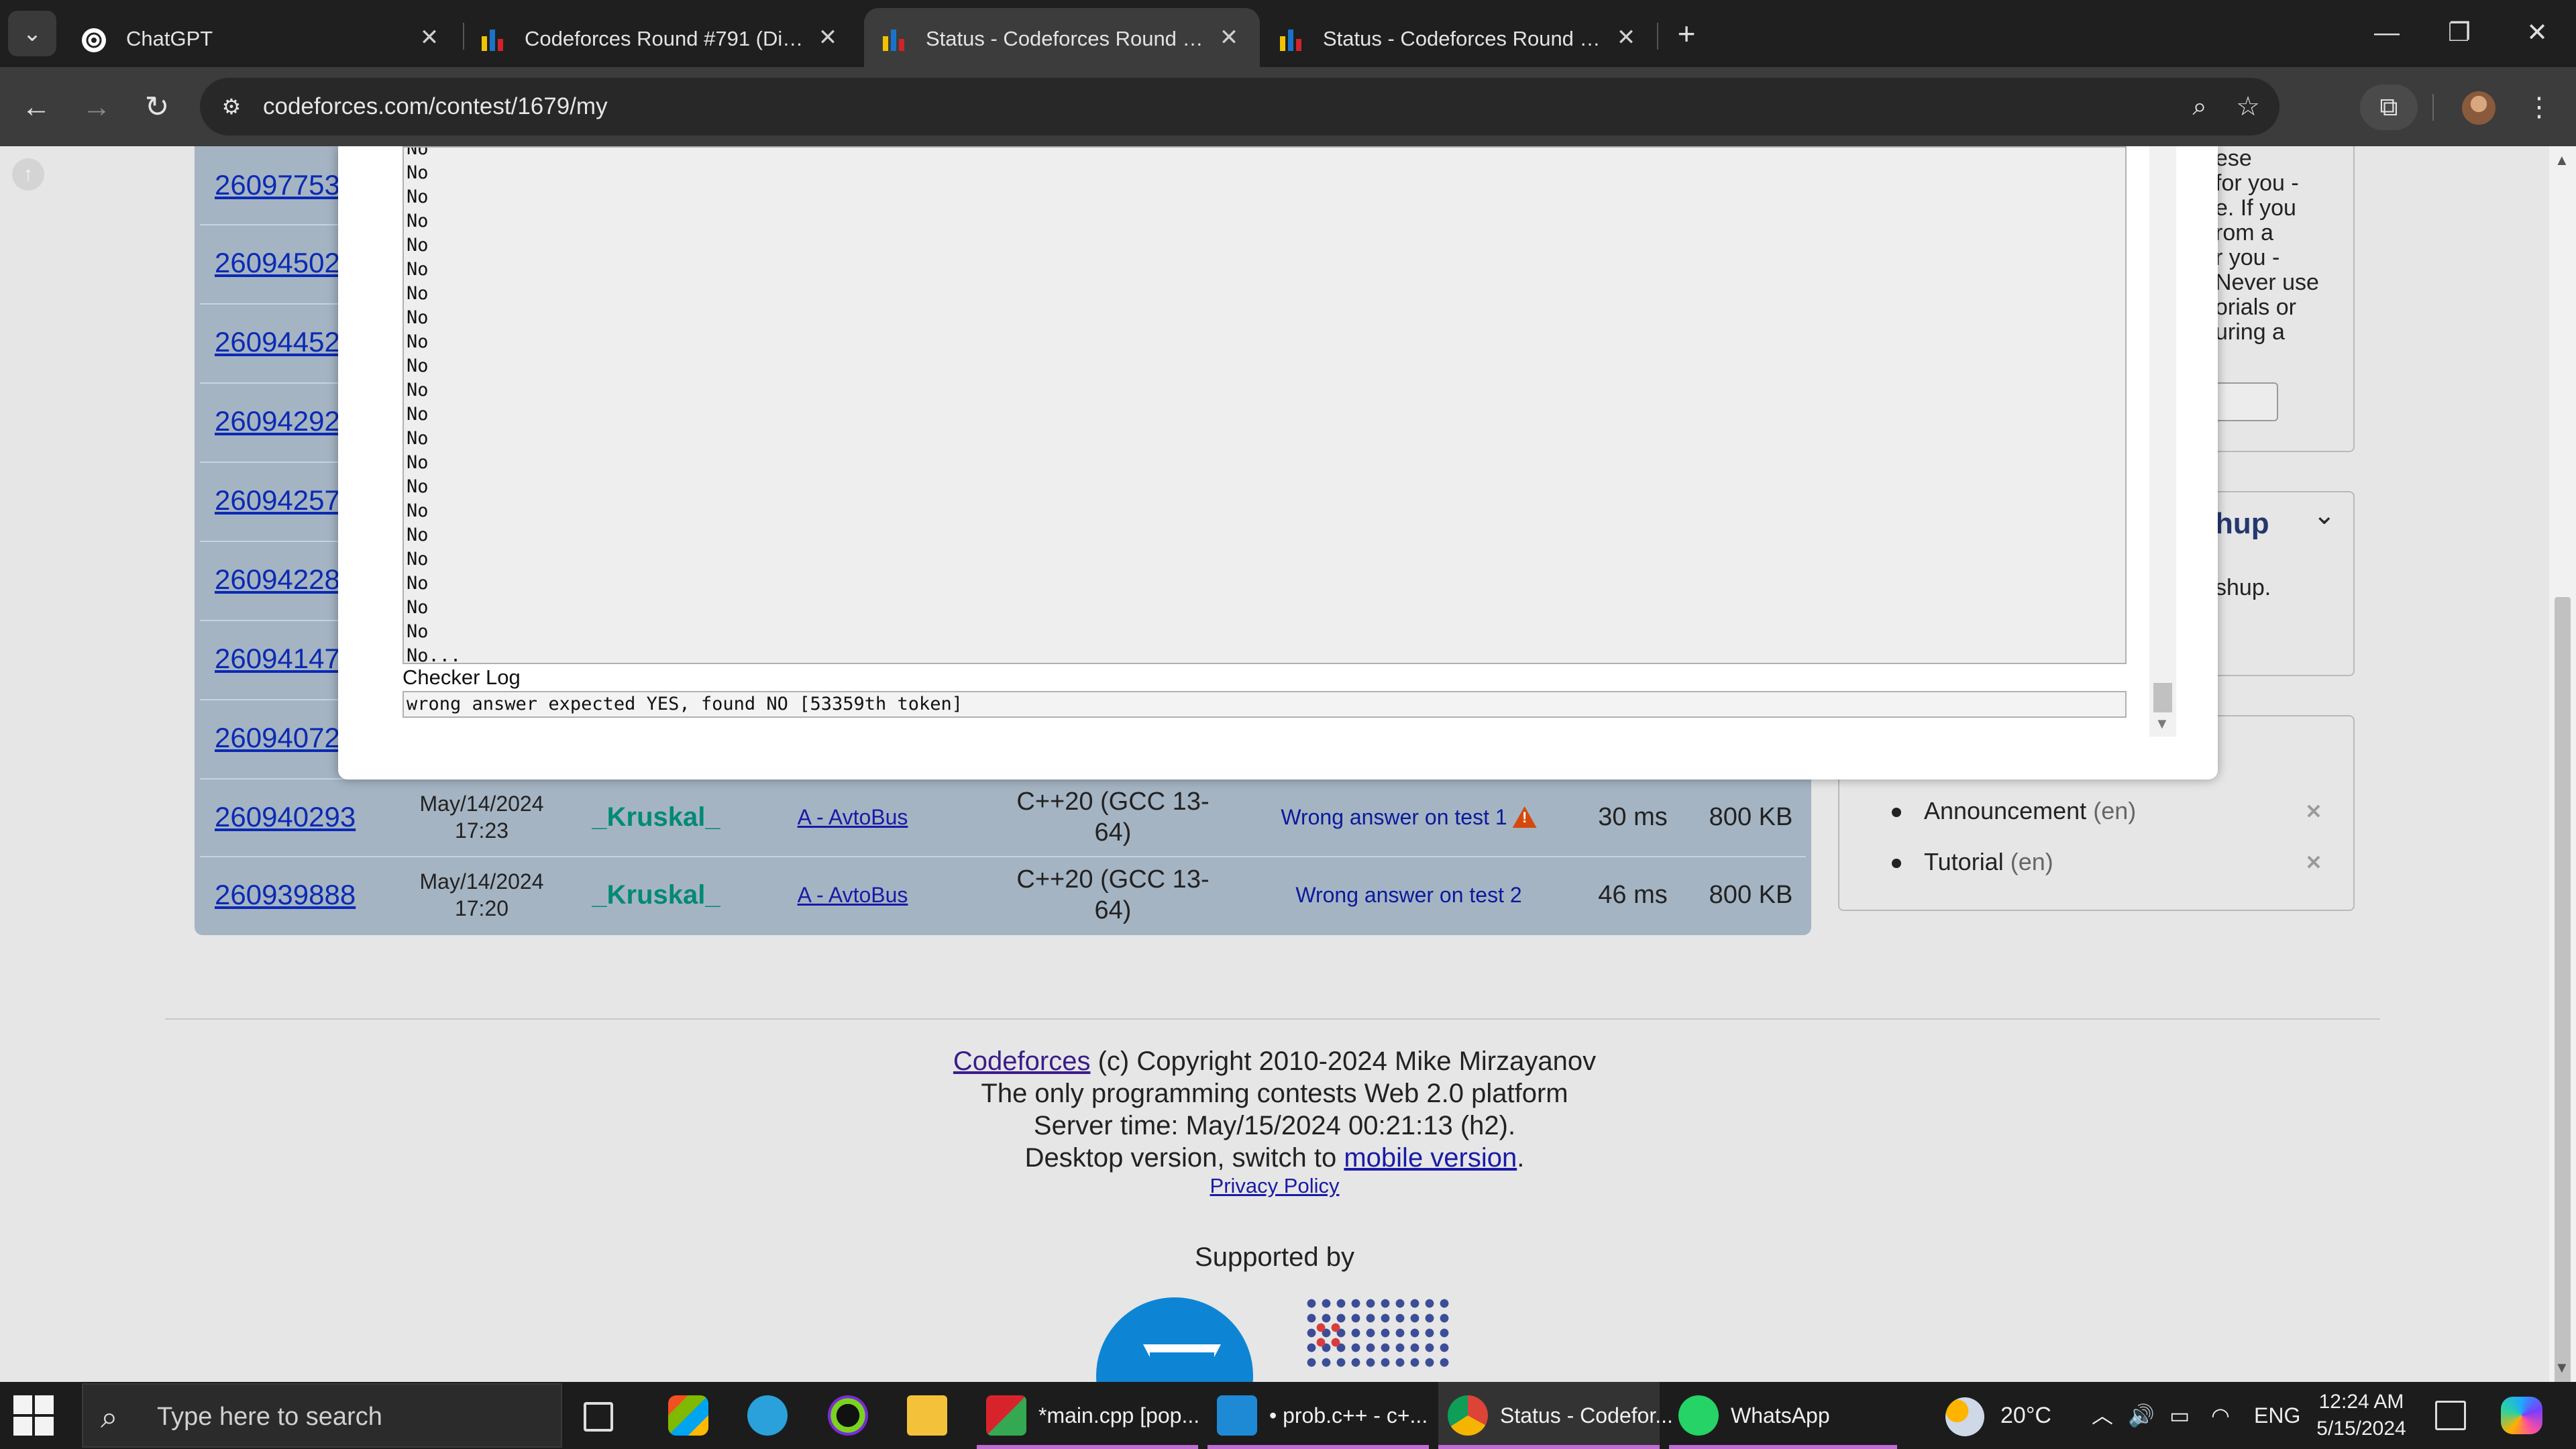  What do you see at coordinates (1896, 864) in the screenshot?
I see `bullet` at bounding box center [1896, 864].